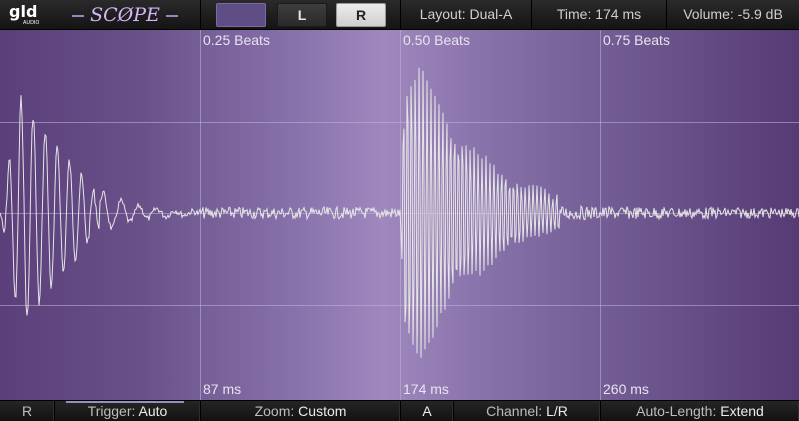 Image resolution: width=799 pixels, height=421 pixels. I want to click on logo-text: gld, so click(23, 11).